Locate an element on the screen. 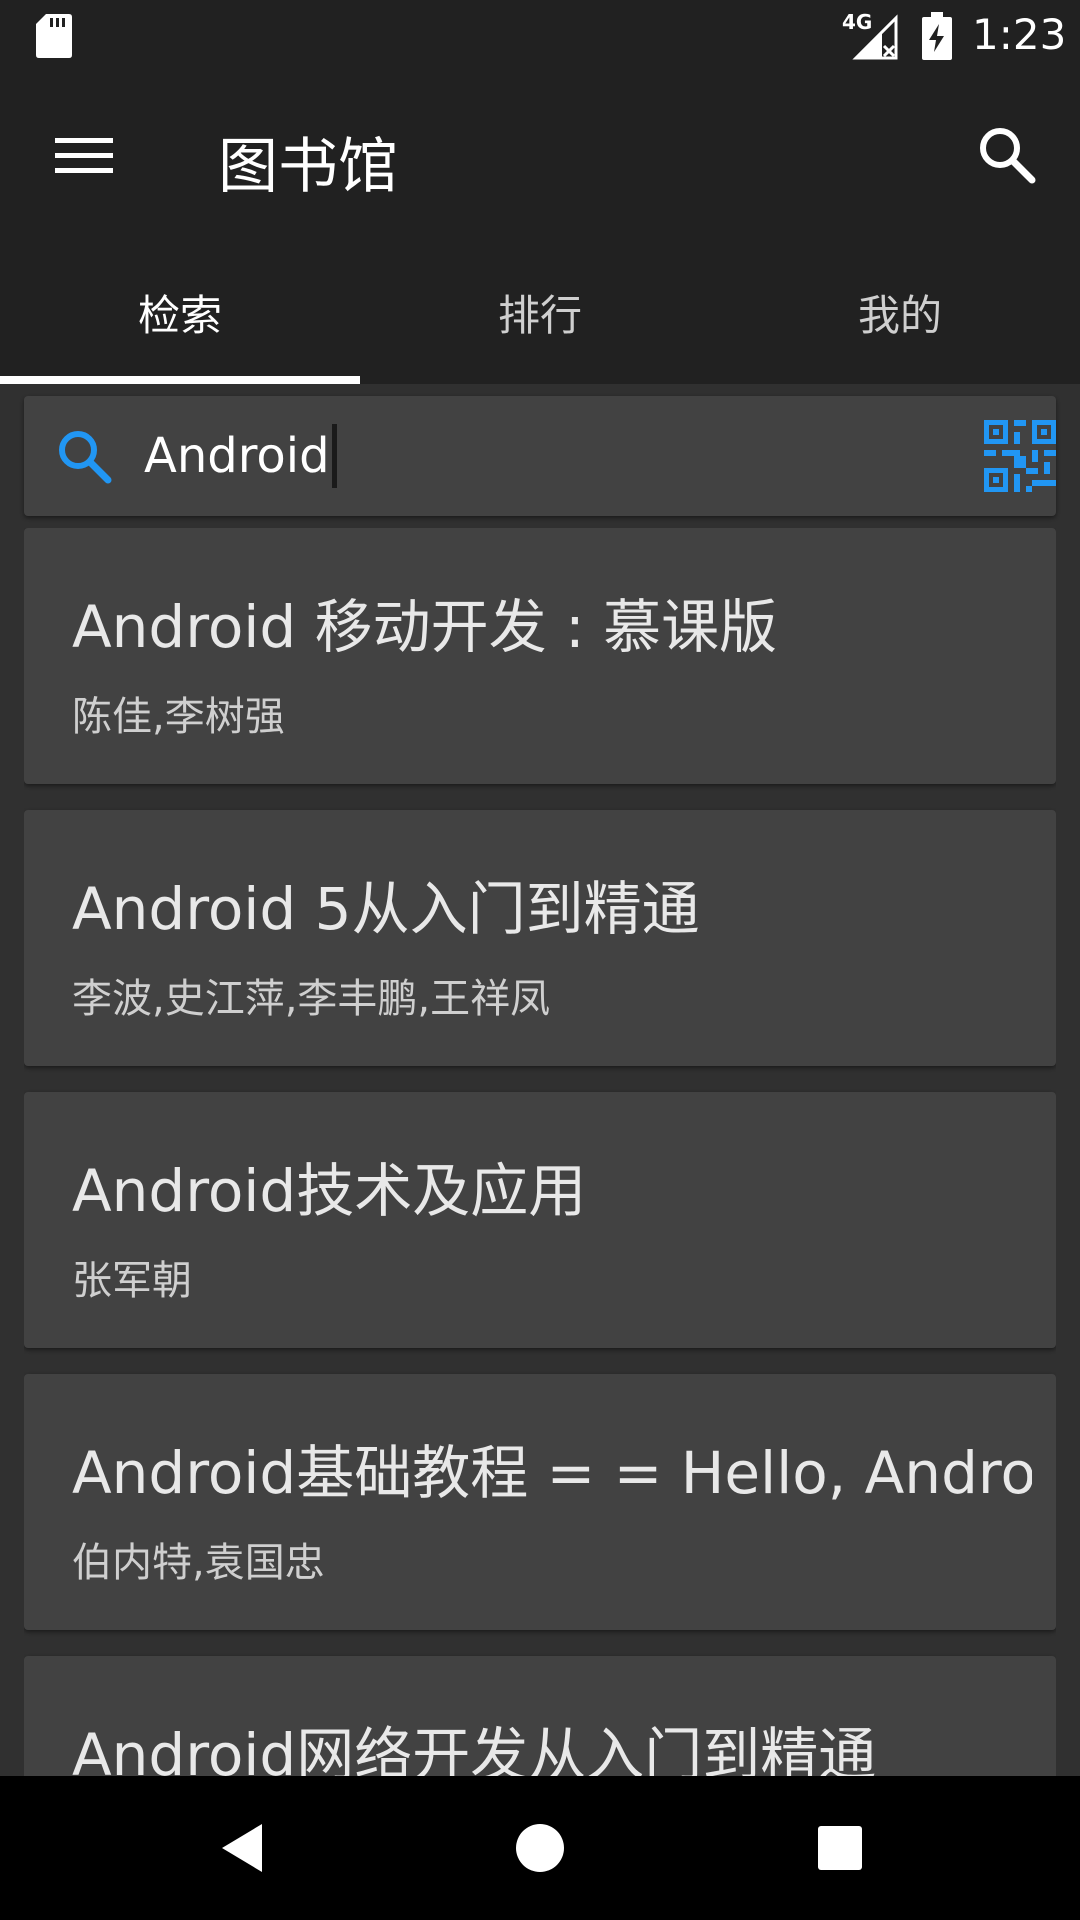  list-item: Android 移动开发 : 慕课版 陈佳,李树强 is located at coordinates (540, 656).